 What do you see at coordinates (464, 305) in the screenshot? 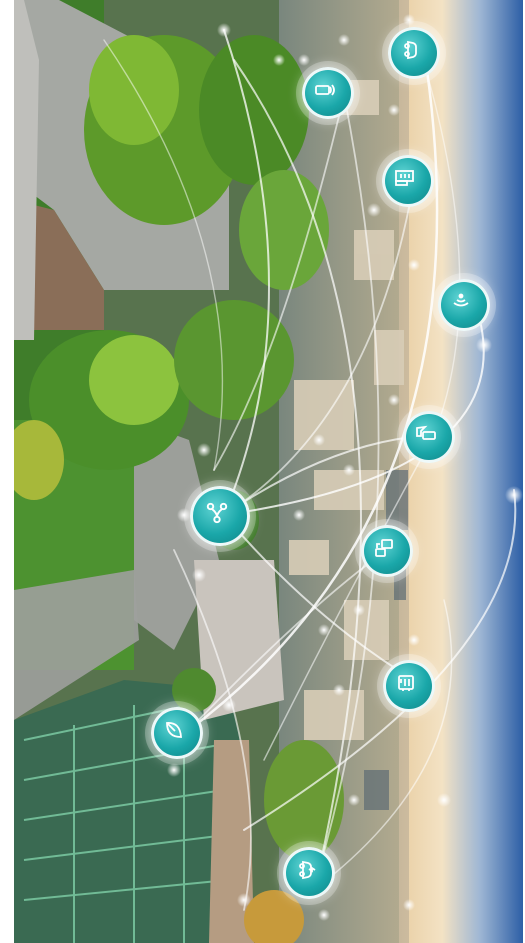
I see `wifi-signal-icon` at bounding box center [464, 305].